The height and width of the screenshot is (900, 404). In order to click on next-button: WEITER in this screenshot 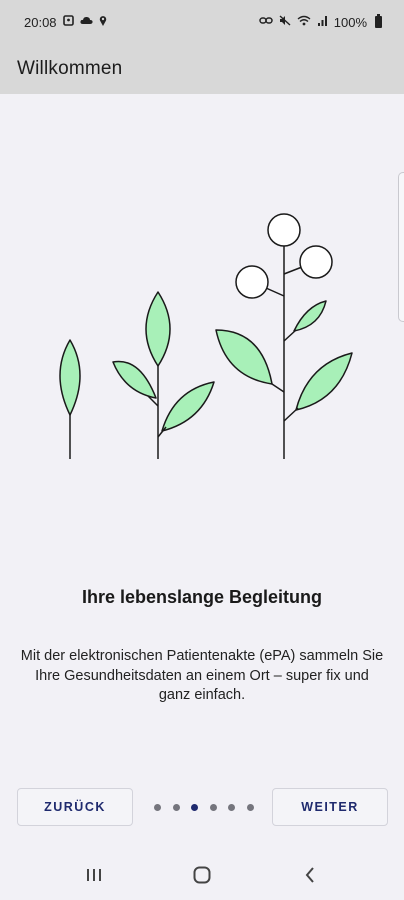, I will do `click(330, 807)`.